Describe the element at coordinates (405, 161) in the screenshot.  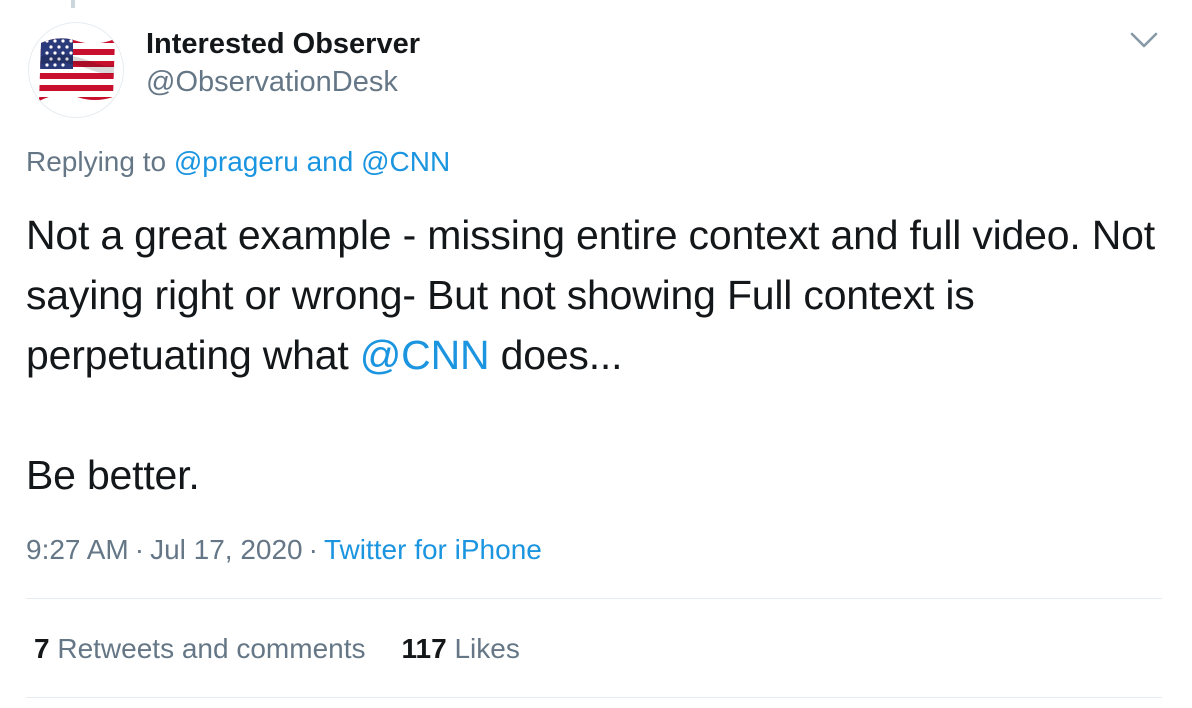
I see `mention-cnn: @CNN` at that location.